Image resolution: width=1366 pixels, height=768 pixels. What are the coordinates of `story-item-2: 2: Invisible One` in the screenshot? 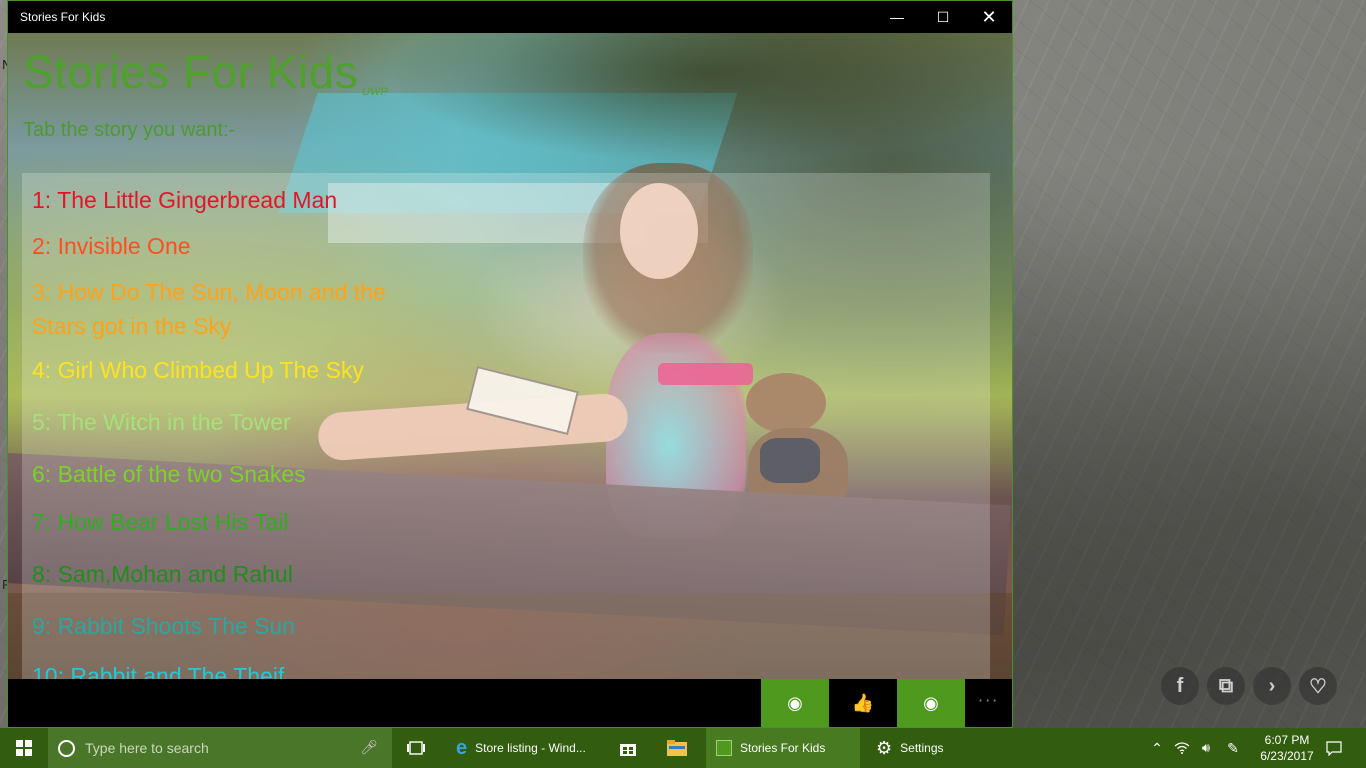 It's located at (332, 246).